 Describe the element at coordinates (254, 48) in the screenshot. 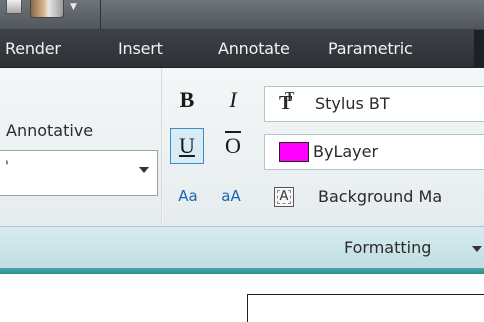

I see `tab-annotate: Annotate` at that location.